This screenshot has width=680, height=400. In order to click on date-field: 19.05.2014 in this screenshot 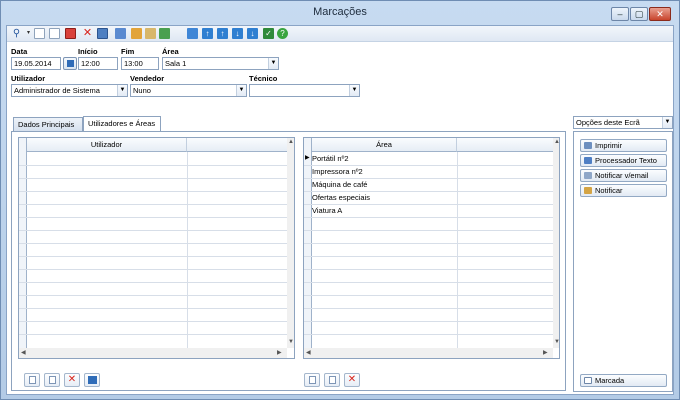, I will do `click(36, 63)`.